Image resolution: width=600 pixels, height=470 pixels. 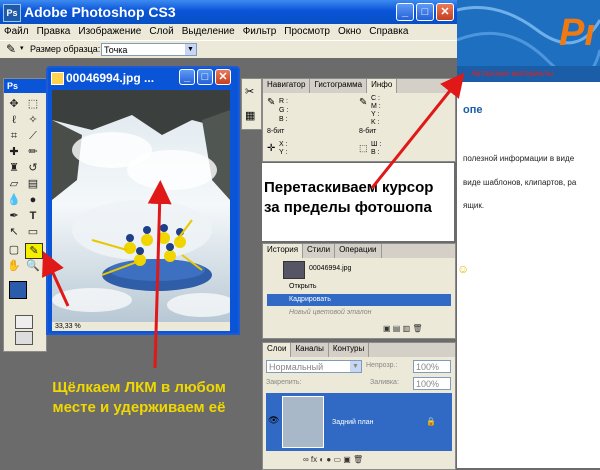 What do you see at coordinates (159, 274) in the screenshot?
I see `arrow-to-photo` at bounding box center [159, 274].